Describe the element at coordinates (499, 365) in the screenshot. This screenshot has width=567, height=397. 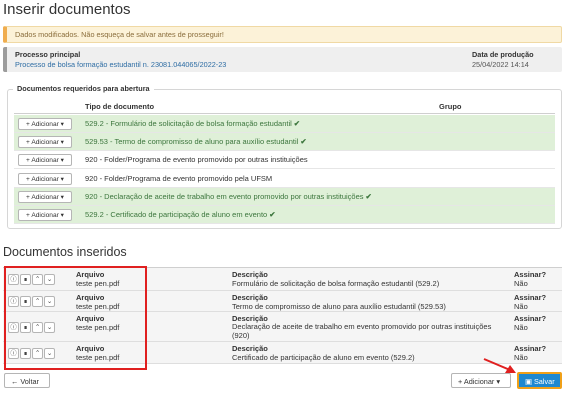
I see `pointer-arrow-icon` at that location.